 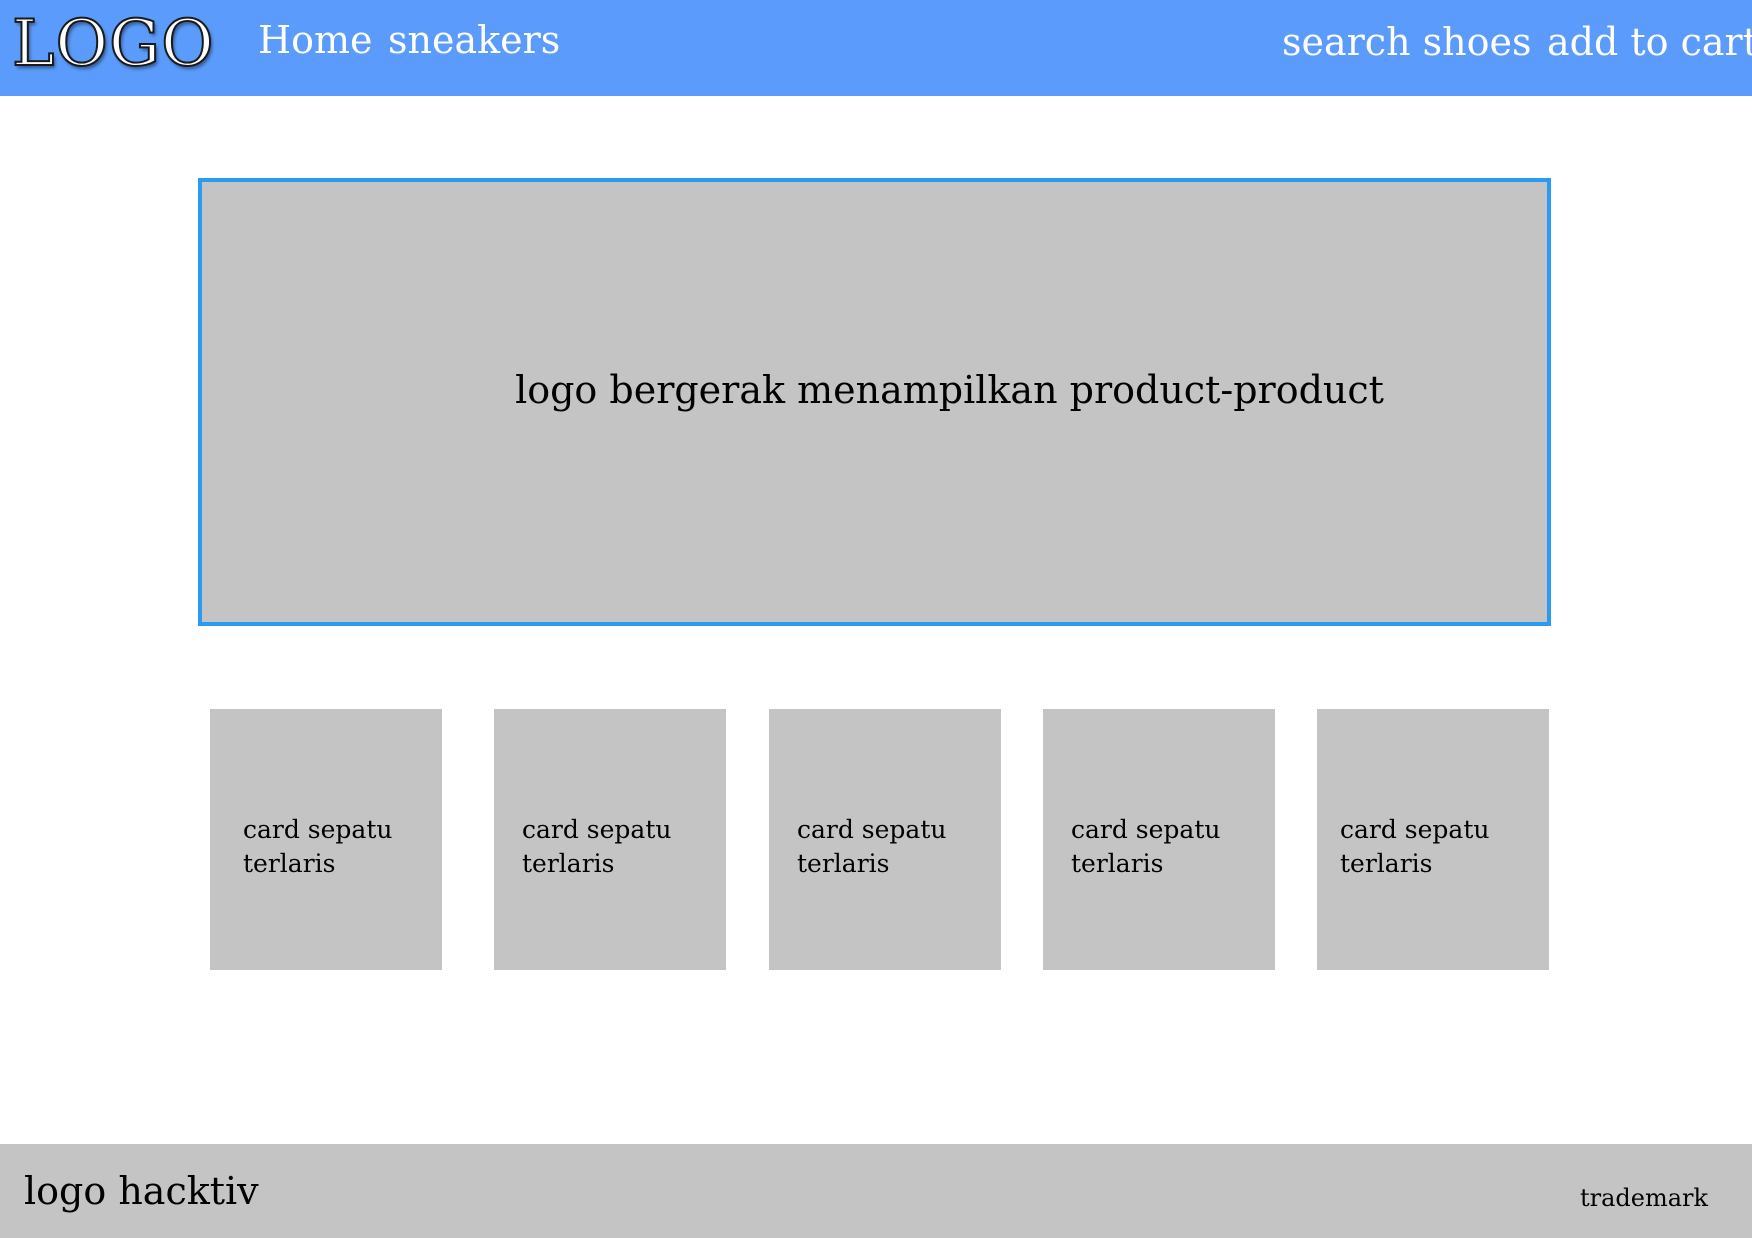 What do you see at coordinates (141, 1191) in the screenshot?
I see `footer-logo: logo hacktiv` at bounding box center [141, 1191].